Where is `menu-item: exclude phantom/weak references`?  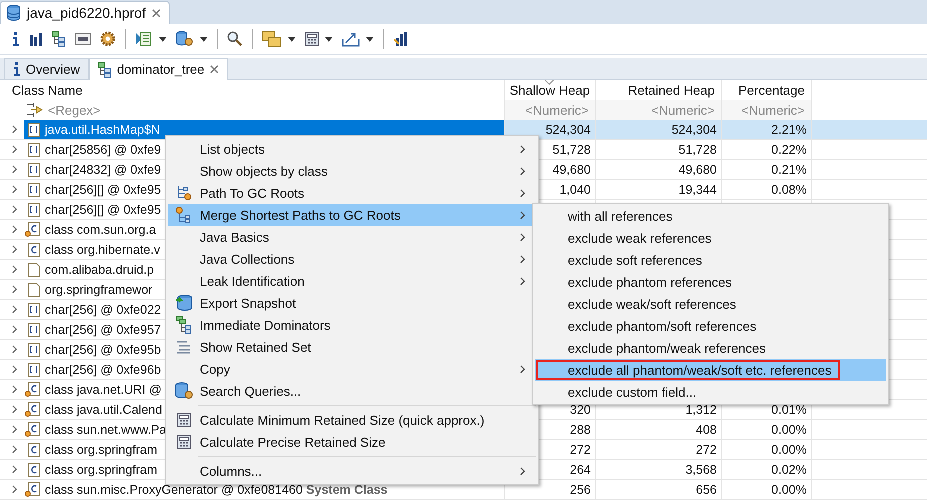
menu-item: exclude phantom/weak references is located at coordinates (710, 348).